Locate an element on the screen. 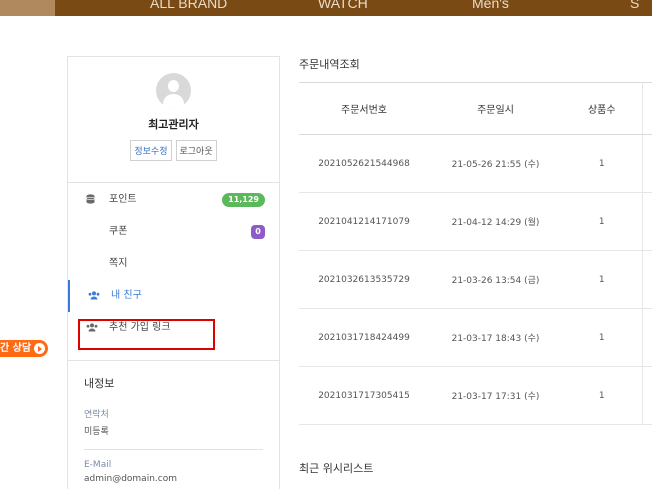 Image resolution: width=652 pixels, height=489 pixels. my-info: 내정보 연락처 미등록 E-Mail admin@domain.com is located at coordinates (173, 422).